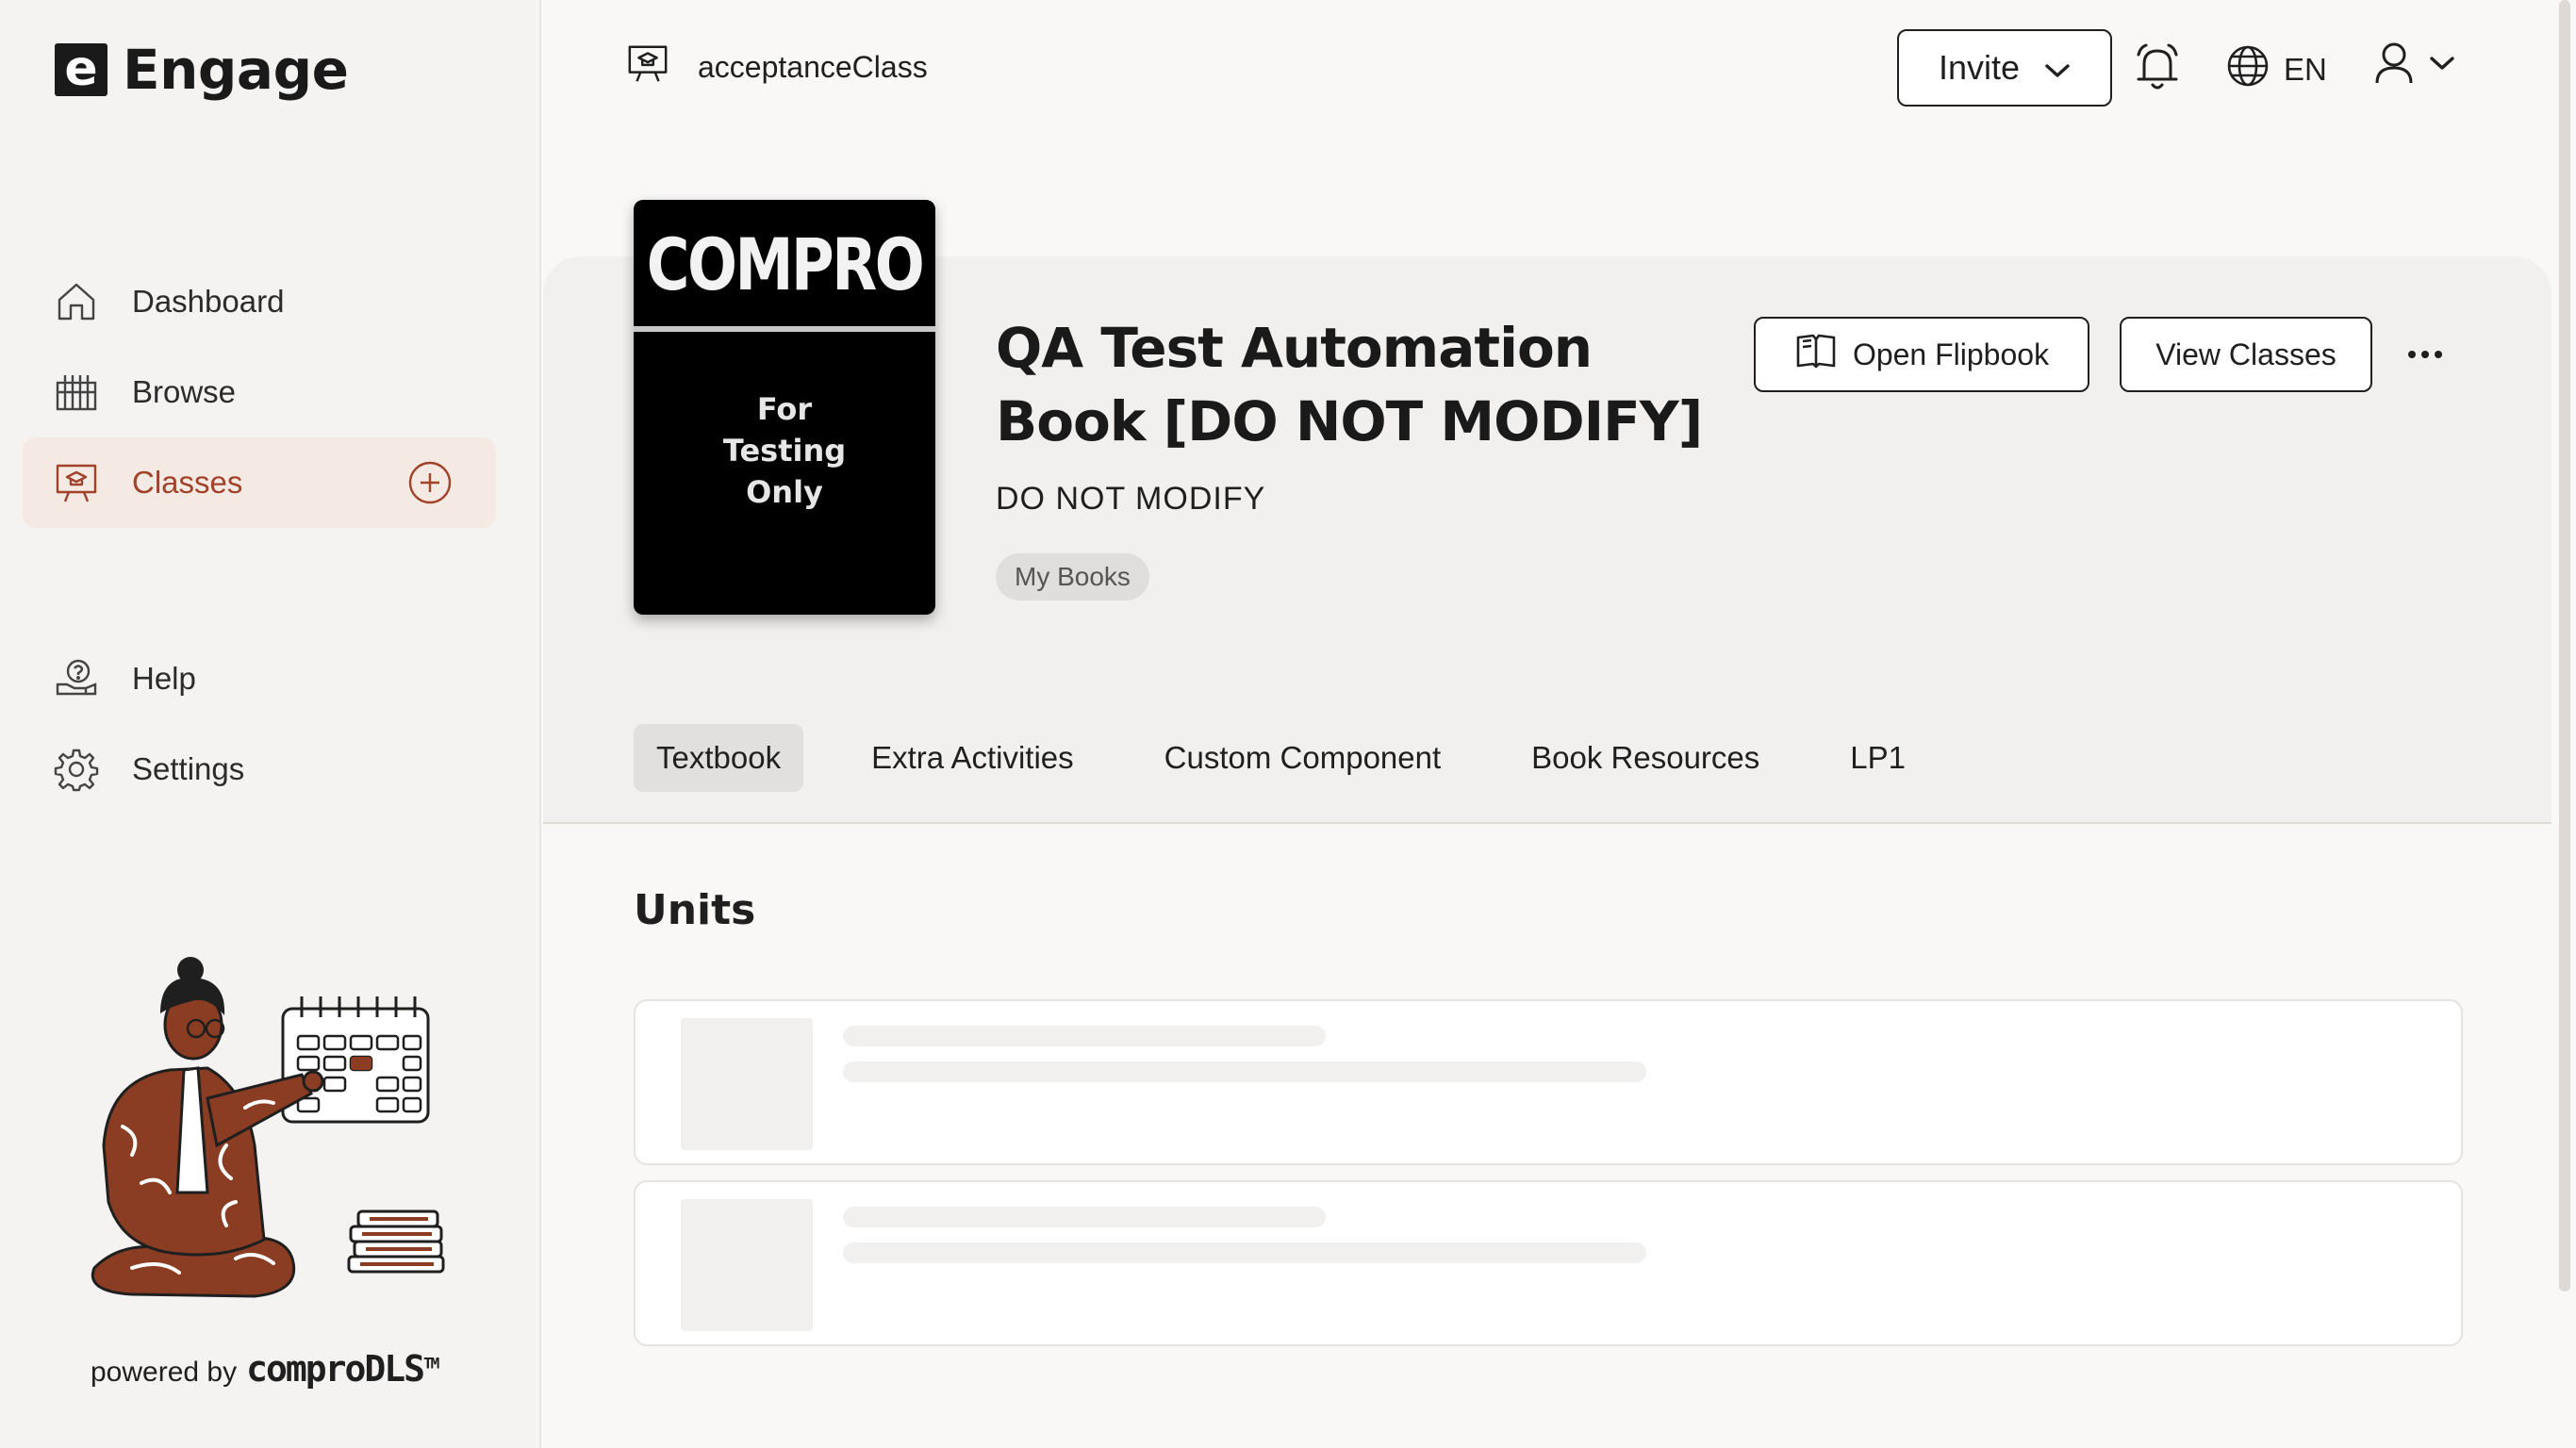  What do you see at coordinates (259, 769) in the screenshot?
I see `sidebar-item-settings: Settings` at bounding box center [259, 769].